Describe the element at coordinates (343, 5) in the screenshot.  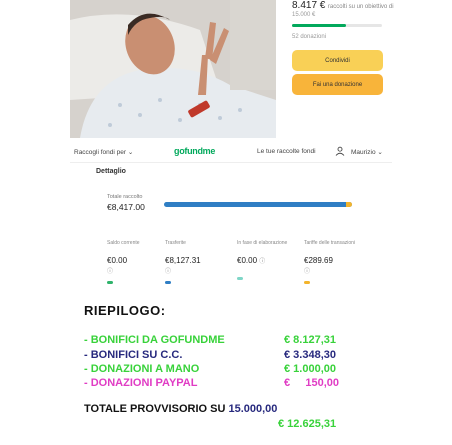
I see `amount-raised: 8.417 € raccolti su un obiettivo di` at that location.